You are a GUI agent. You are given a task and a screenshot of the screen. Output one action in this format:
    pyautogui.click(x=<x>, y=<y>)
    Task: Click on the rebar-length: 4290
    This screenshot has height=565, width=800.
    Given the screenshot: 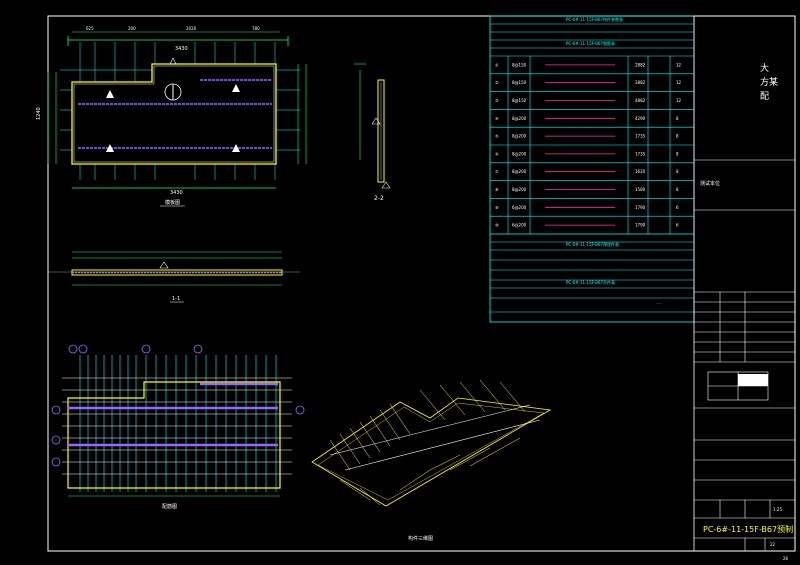 What is the action you would take?
    pyautogui.click(x=640, y=118)
    